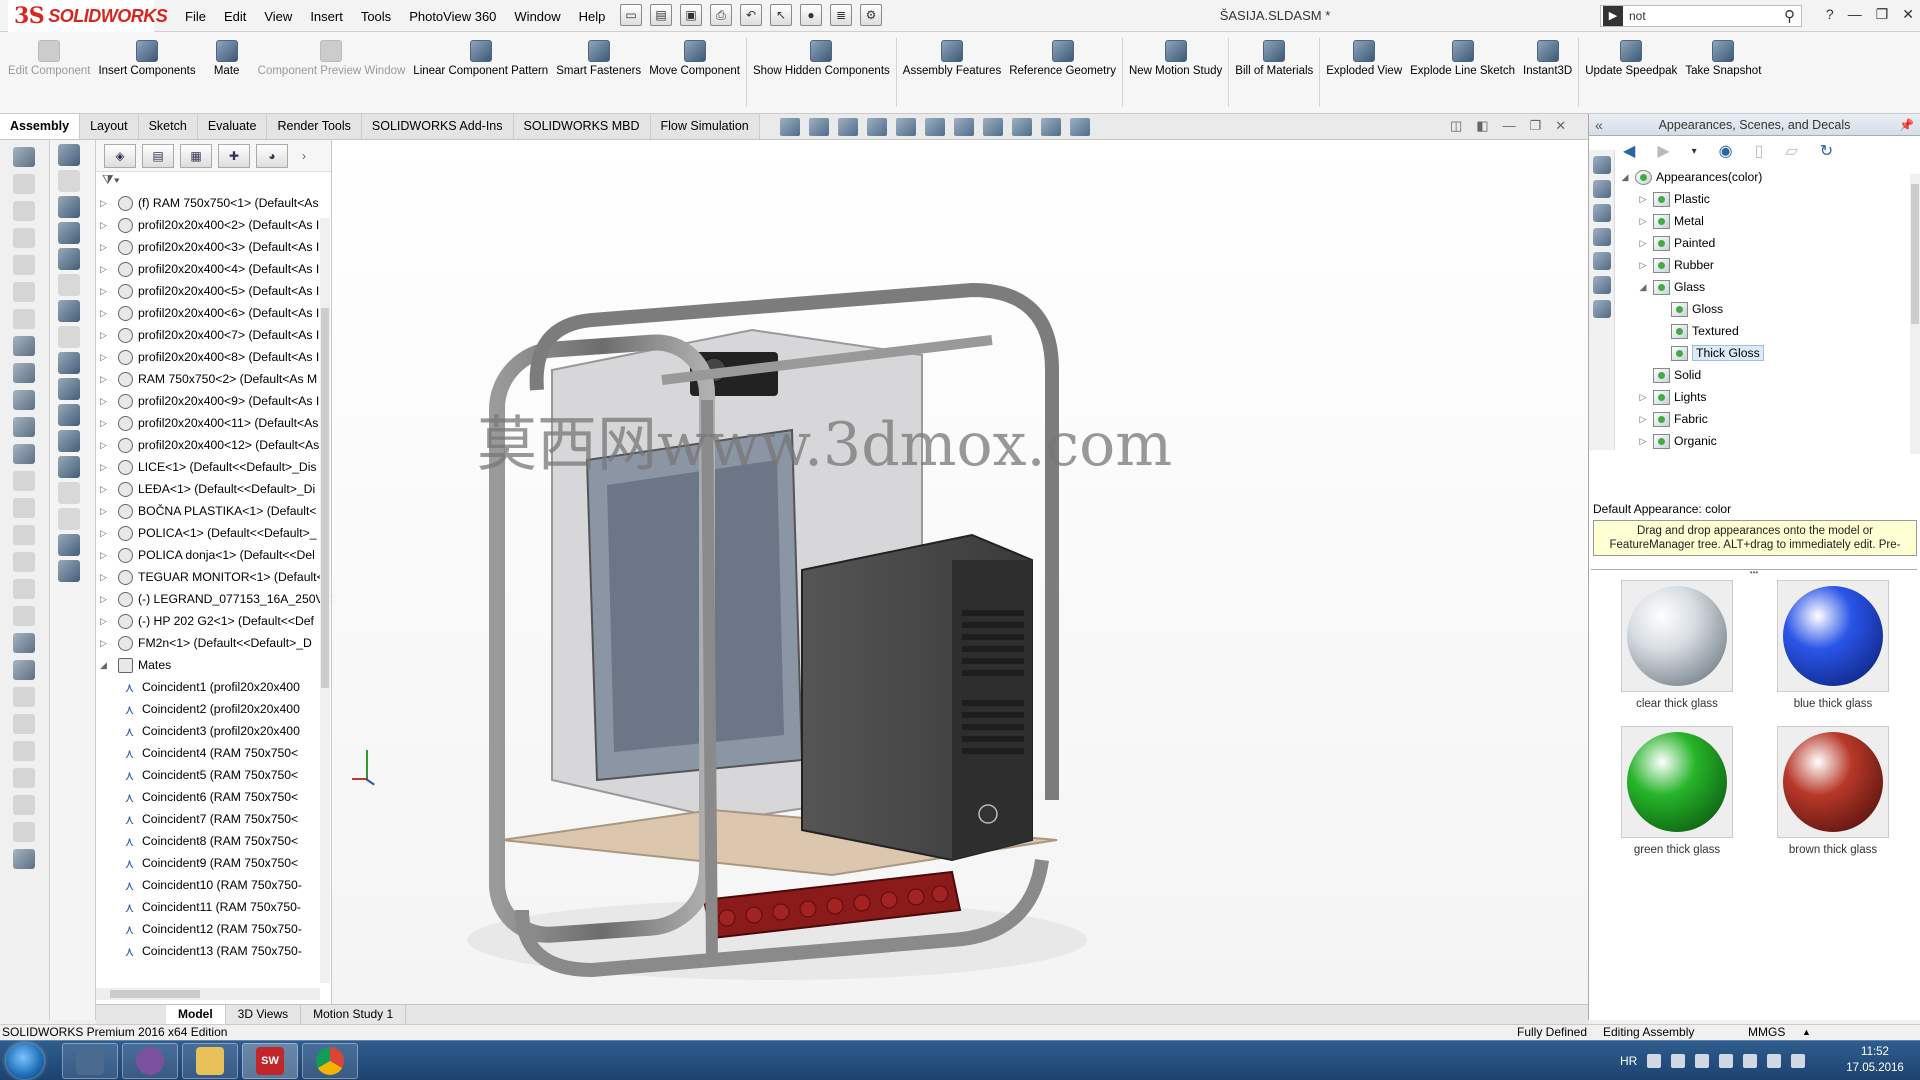  I want to click on tree-item: ▷ LEĐA<1> (Default<<Default>_Di, so click(213, 489).